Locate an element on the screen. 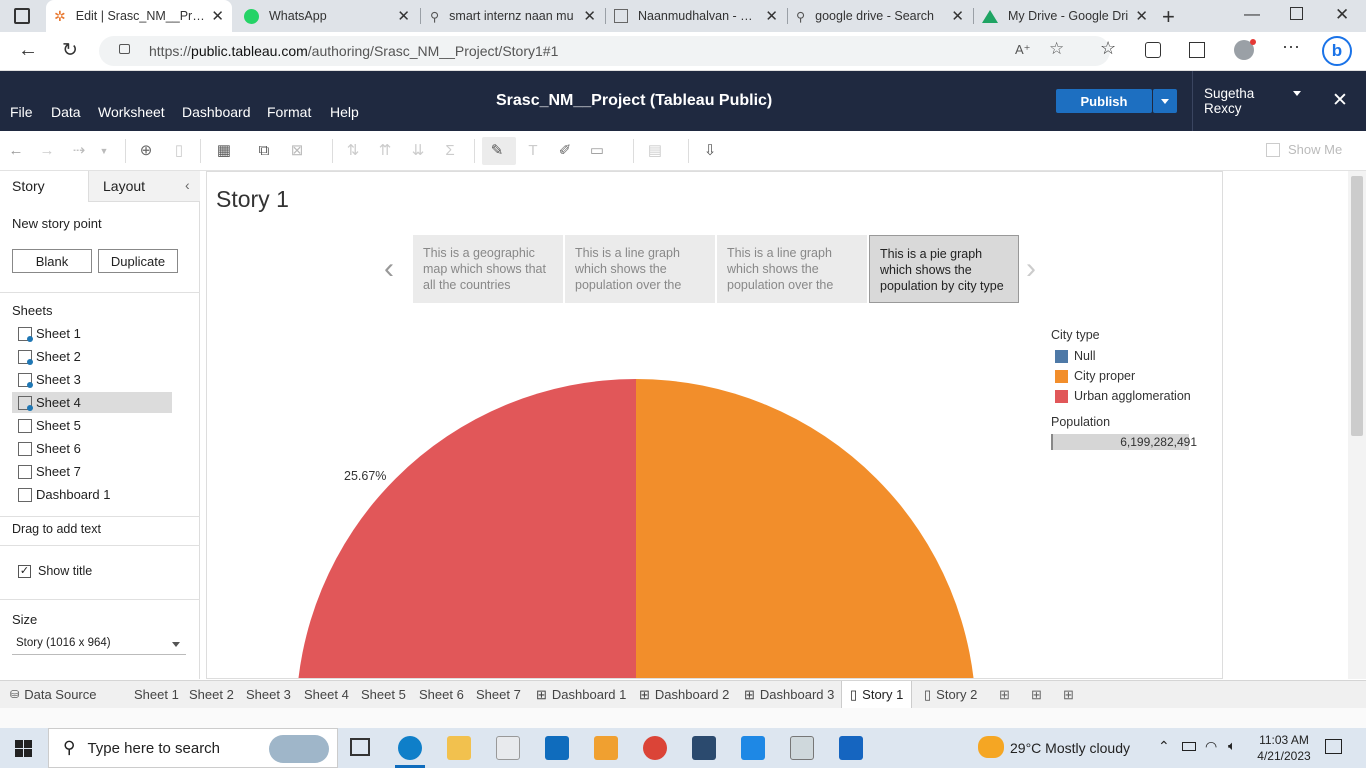 Image resolution: width=1366 pixels, height=768 pixels. browser-tab-tableau: ✲ Edit | Srasc_NM__Proje ✕ is located at coordinates (139, 16).